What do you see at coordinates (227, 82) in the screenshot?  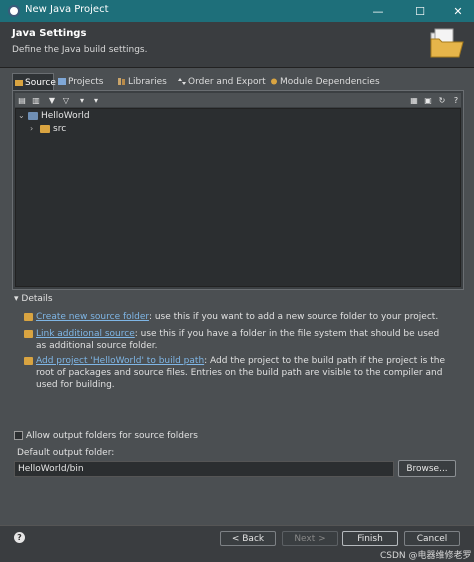 I see `tab-order-label: Order and Export` at bounding box center [227, 82].